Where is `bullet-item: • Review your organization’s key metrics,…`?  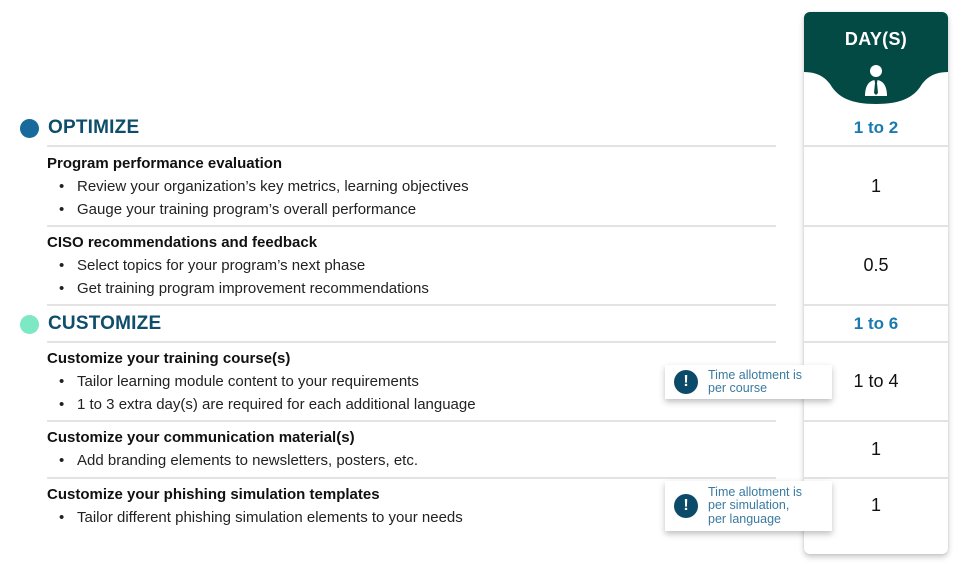 bullet-item: • Review your organization’s key metrics,… is located at coordinates (397, 186).